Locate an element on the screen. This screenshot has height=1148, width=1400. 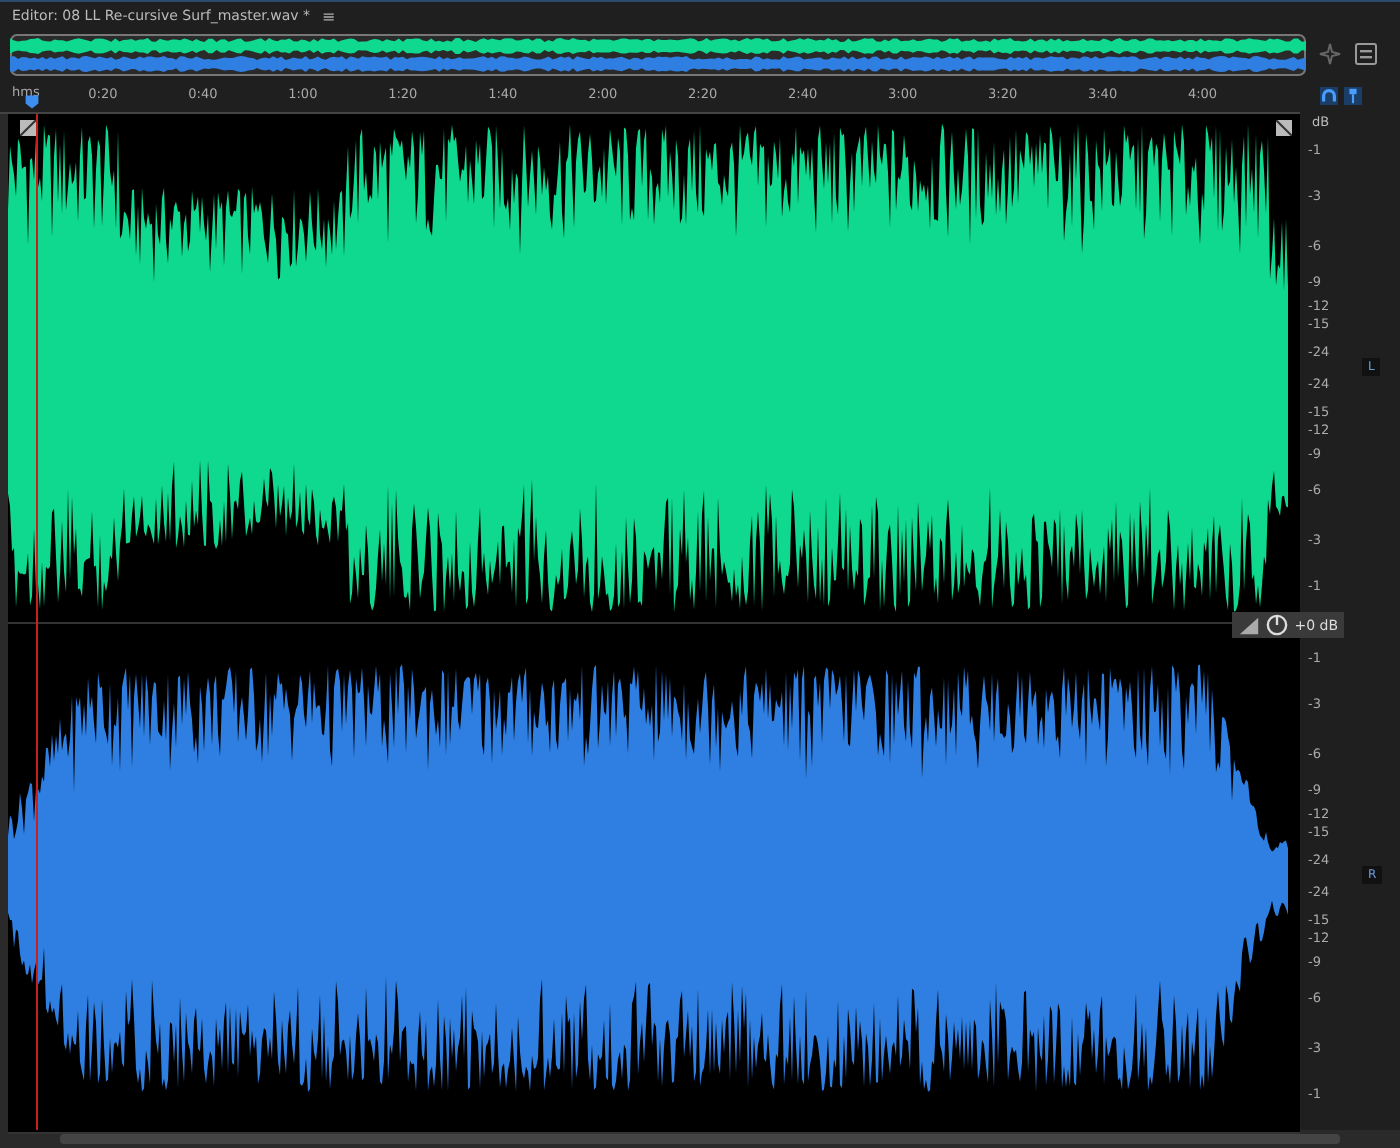
gain-knob-icon is located at coordinates (1277, 625).